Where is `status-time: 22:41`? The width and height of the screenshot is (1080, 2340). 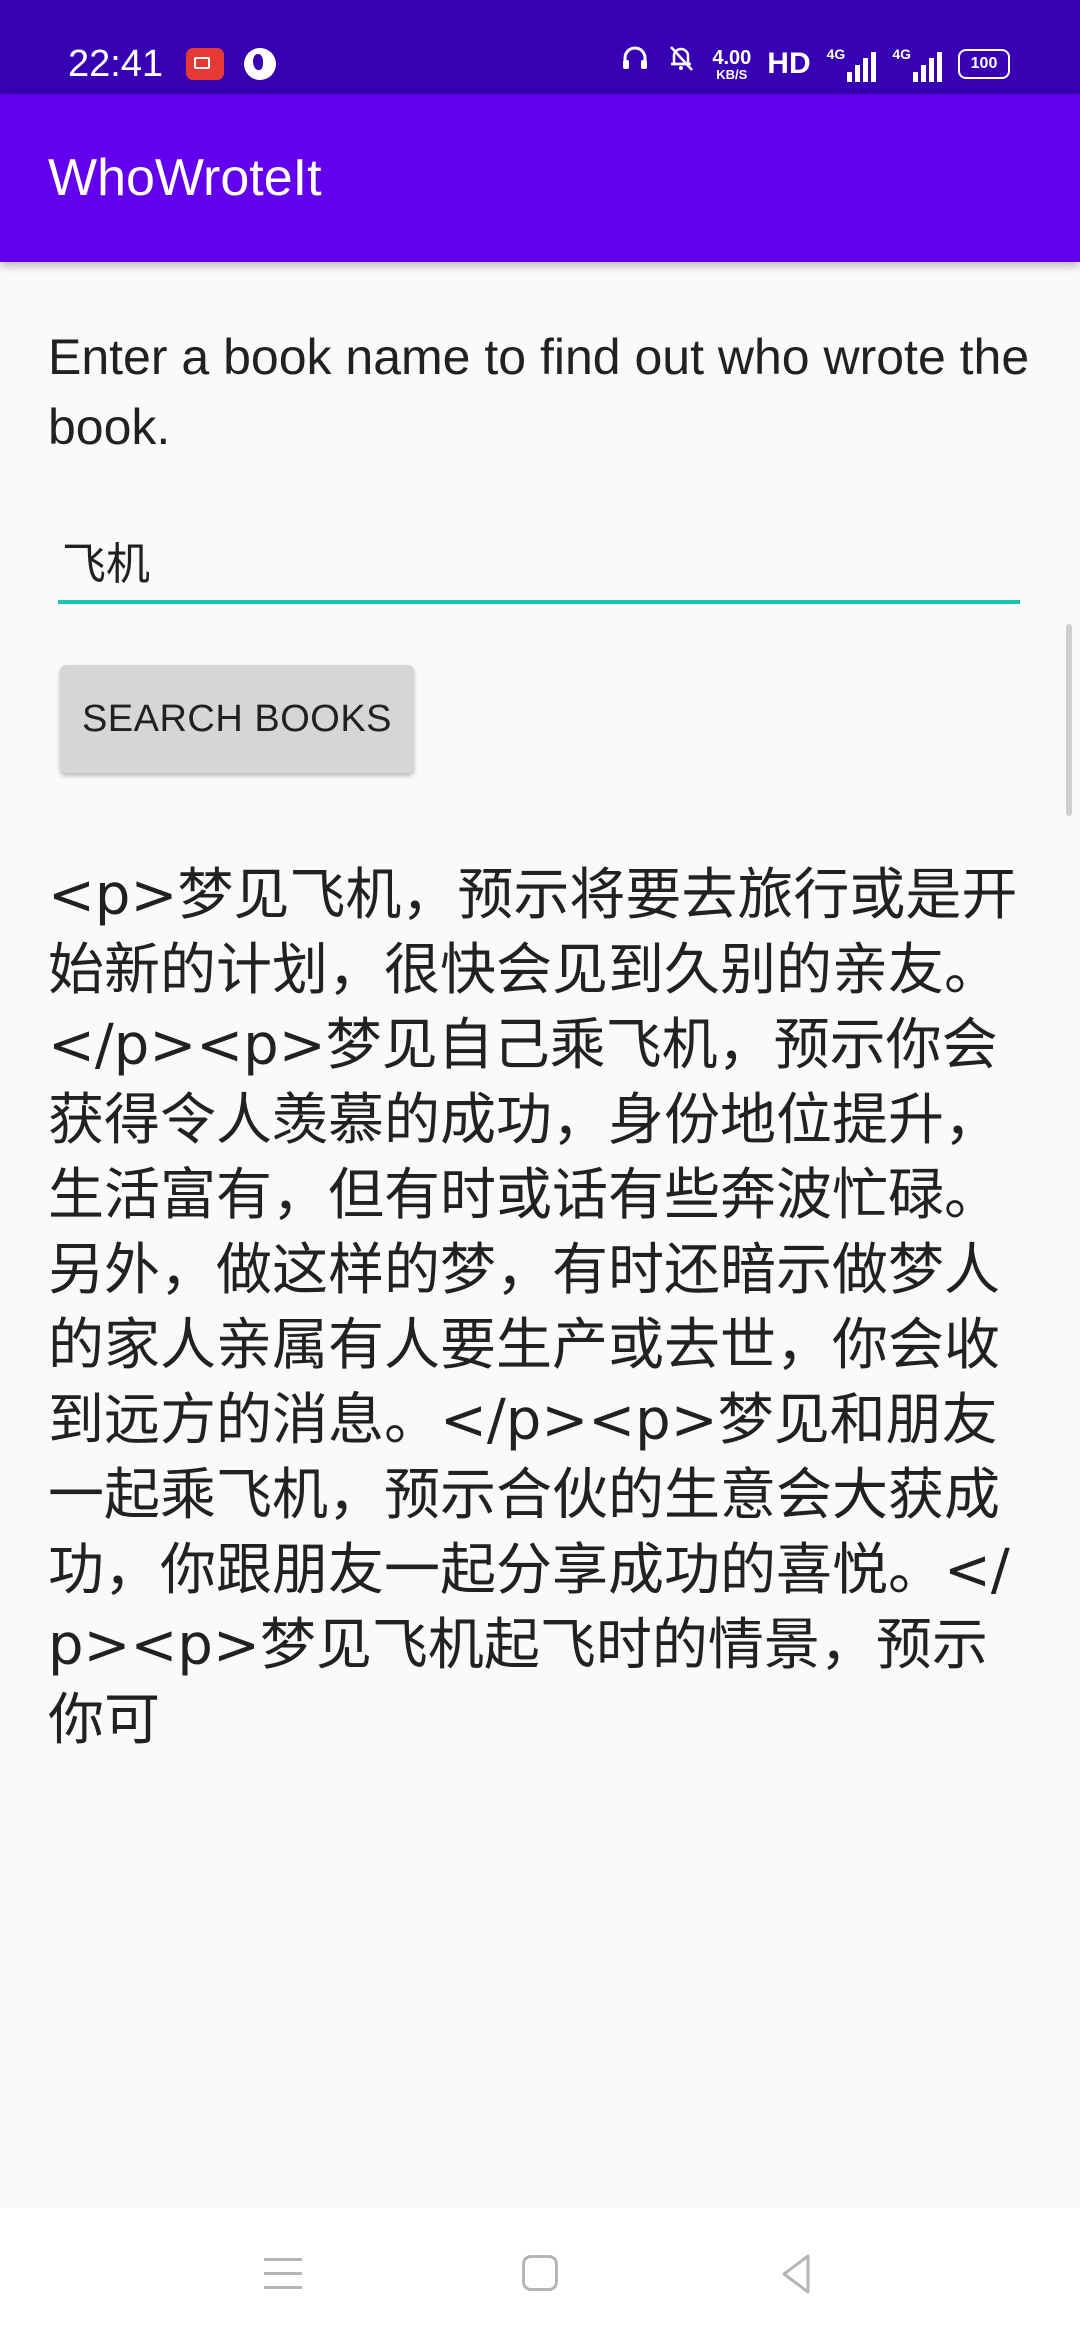 status-time: 22:41 is located at coordinates (116, 64).